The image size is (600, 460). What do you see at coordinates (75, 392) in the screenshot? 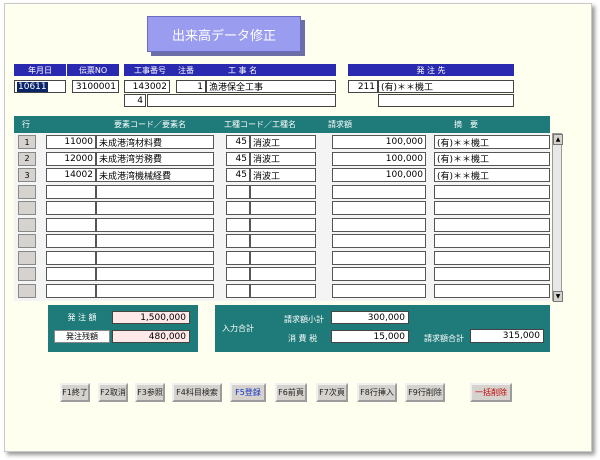
I see `f1-exit-button: F1終了` at bounding box center [75, 392].